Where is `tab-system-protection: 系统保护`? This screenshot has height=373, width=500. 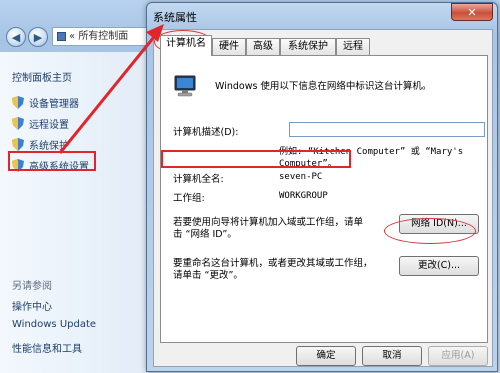
tab-system-protection: 系统保护 is located at coordinates (308, 46).